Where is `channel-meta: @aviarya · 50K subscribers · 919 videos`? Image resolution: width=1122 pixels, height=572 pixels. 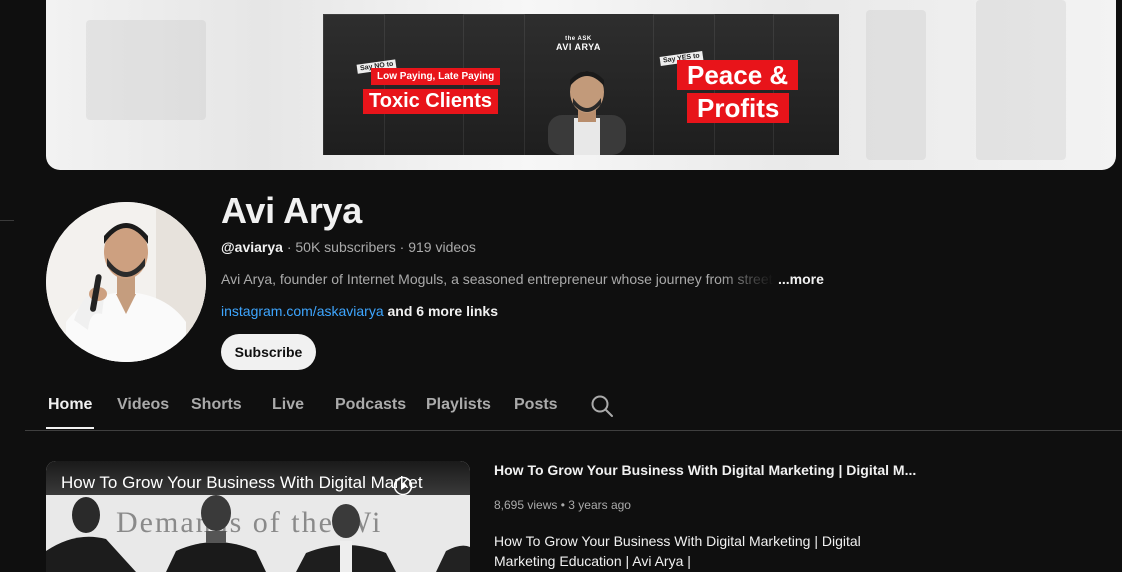 channel-meta: @aviarya · 50K subscribers · 919 videos is located at coordinates (348, 247).